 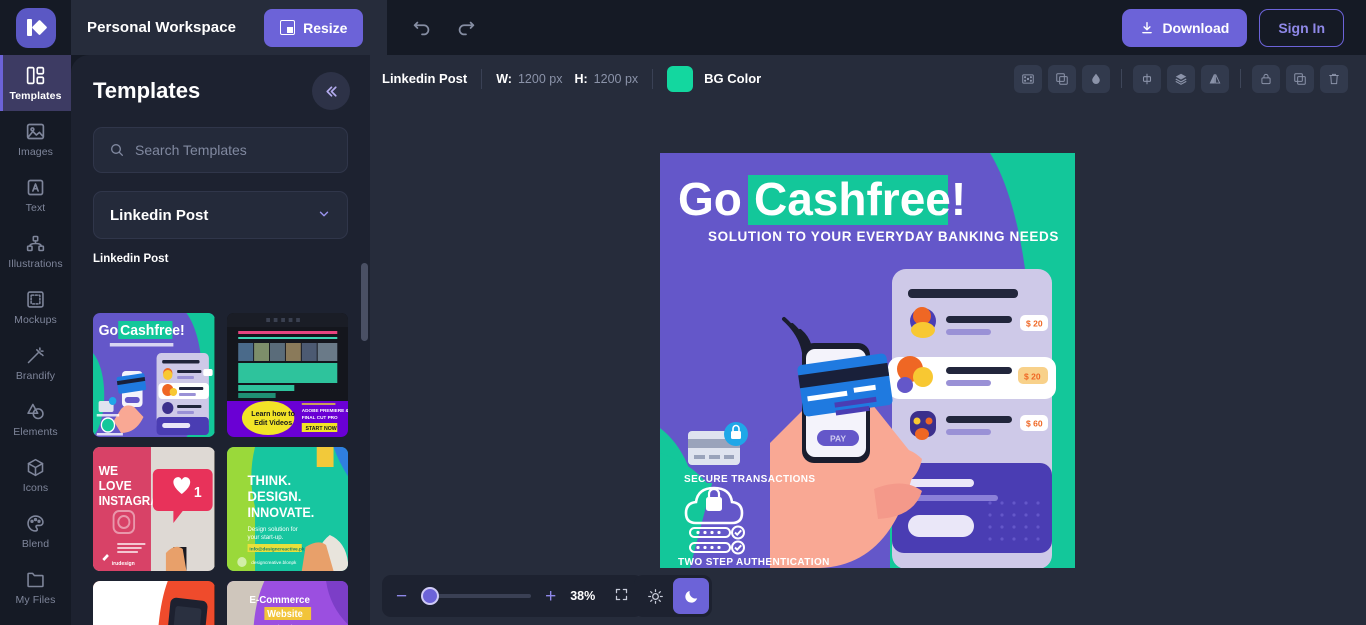 What do you see at coordinates (123, 564) in the screenshot?
I see `svg-text: irudesign` at bounding box center [123, 564].